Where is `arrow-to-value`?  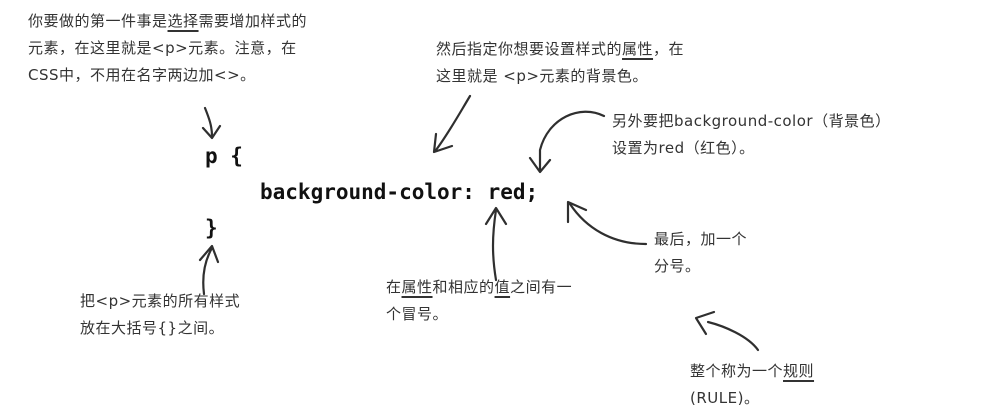
arrow-to-value is located at coordinates (567, 142).